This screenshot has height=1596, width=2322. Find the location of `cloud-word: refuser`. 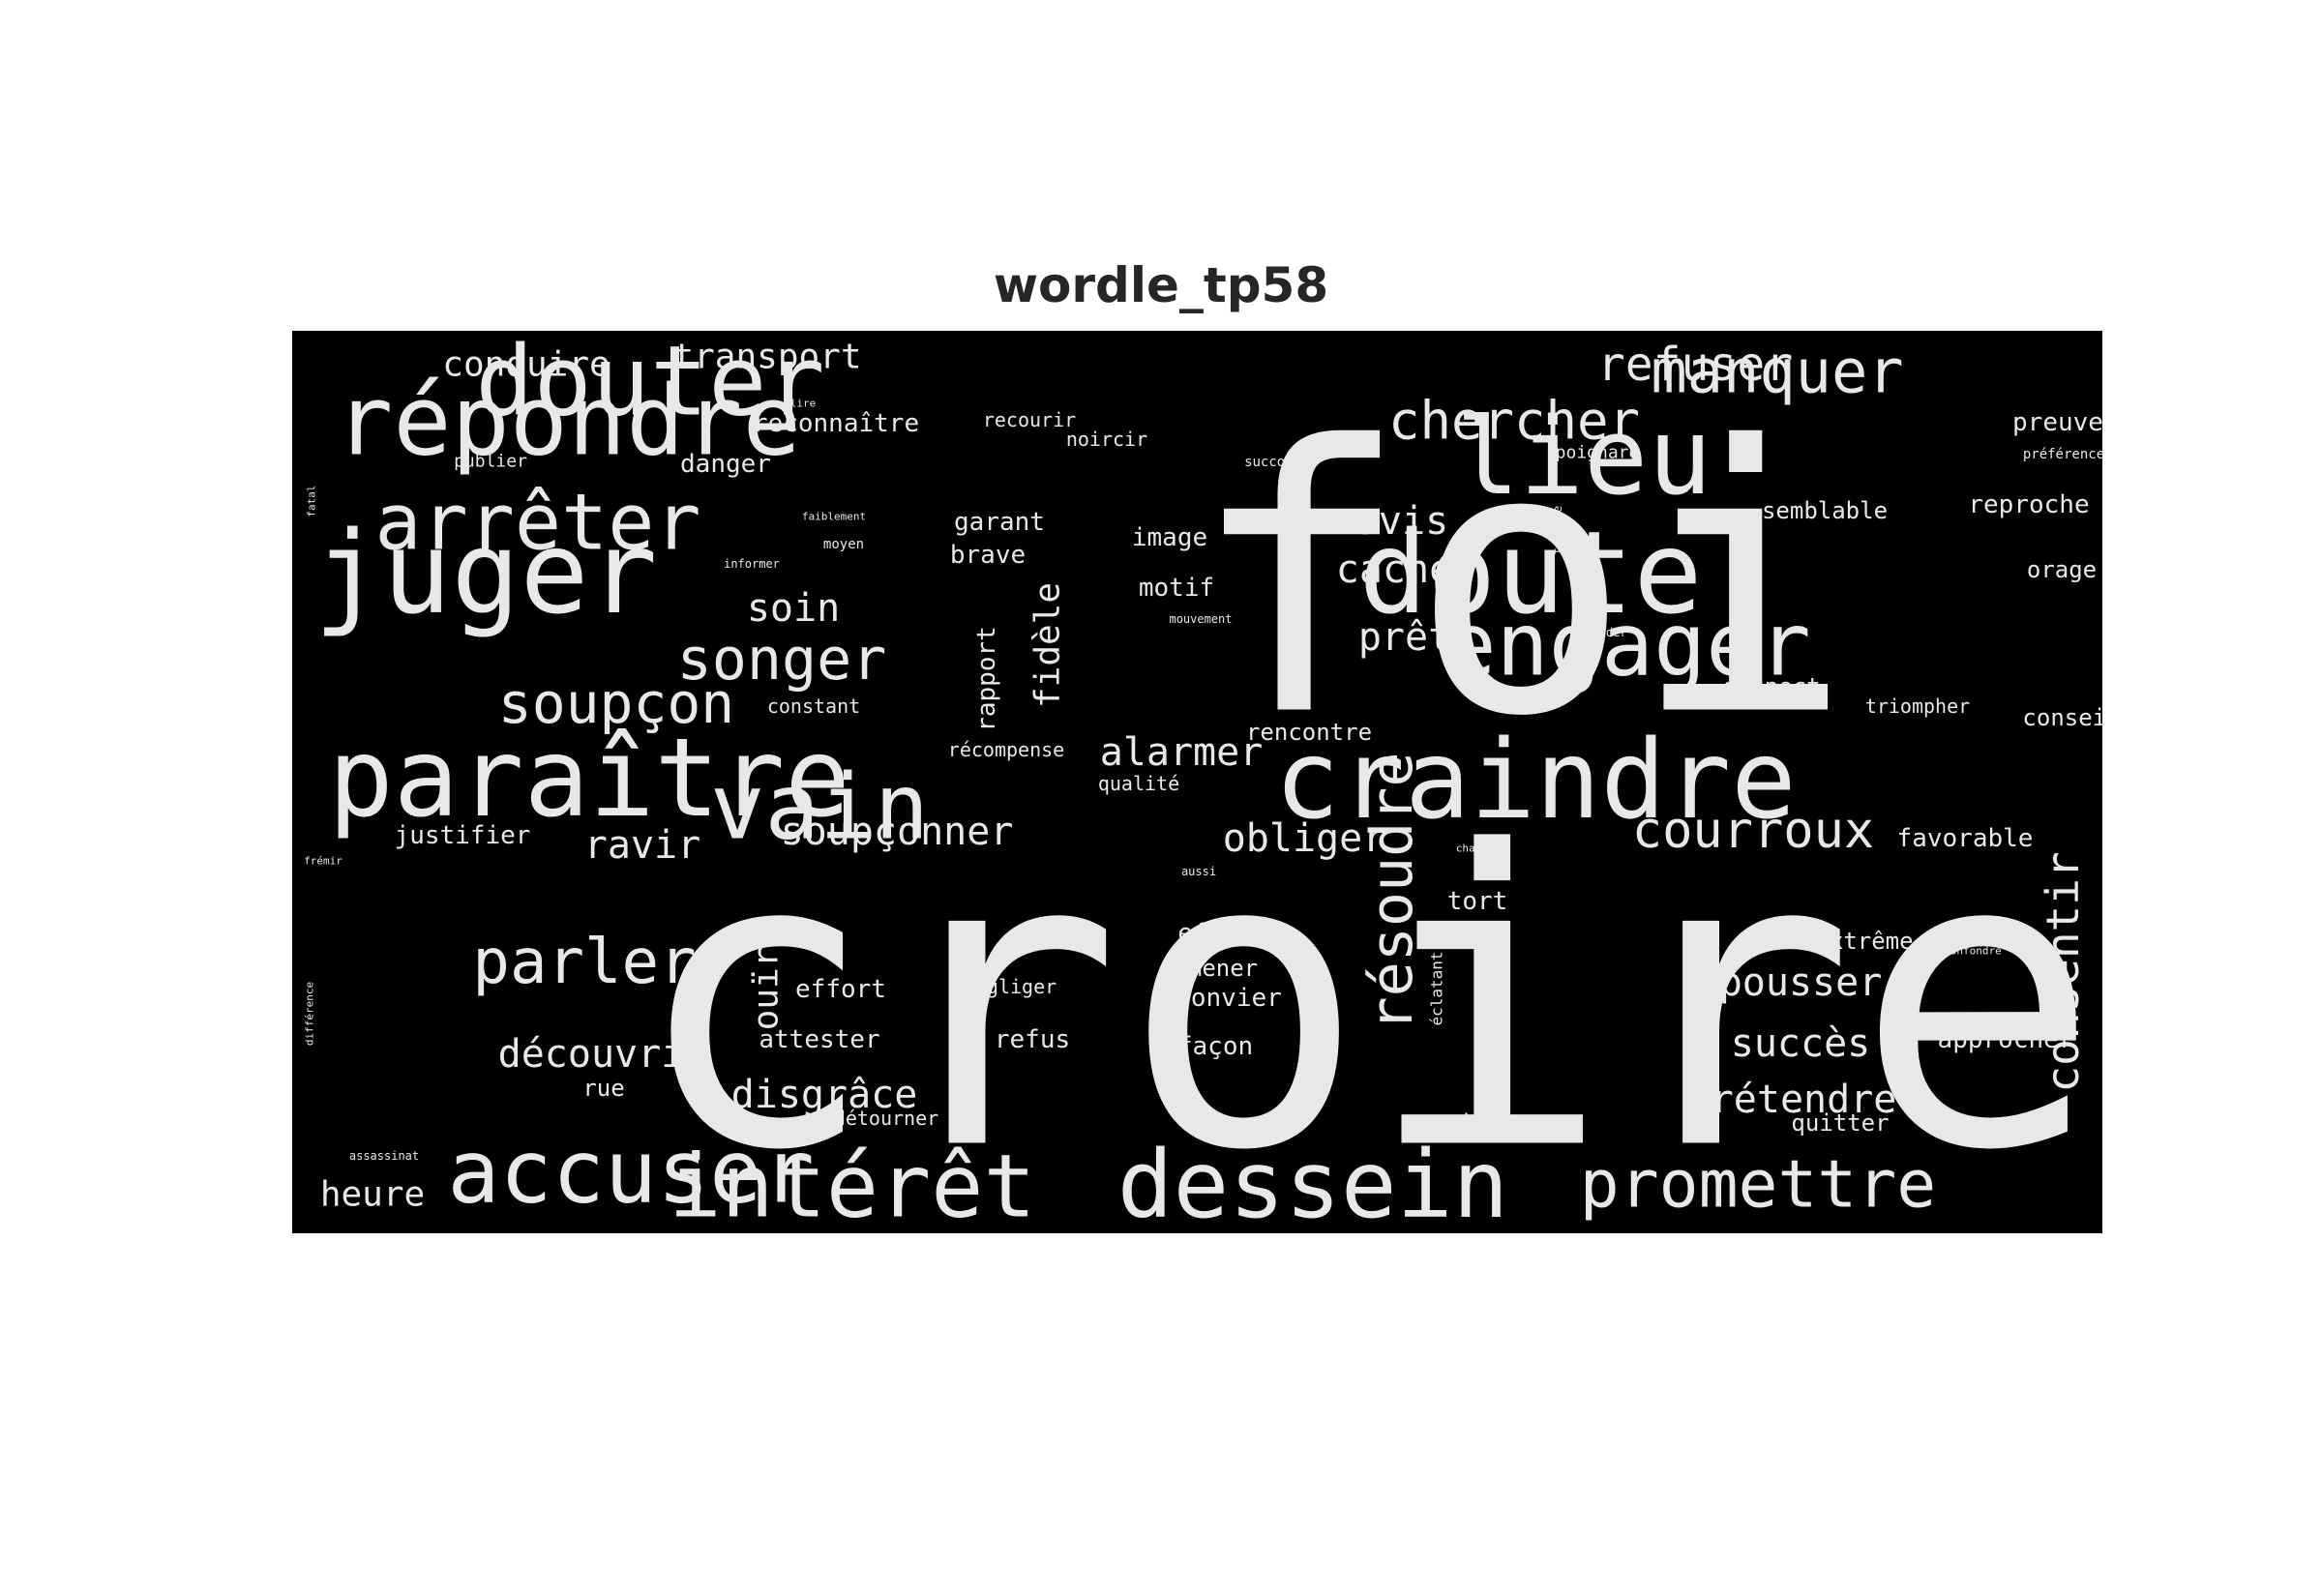

cloud-word: refuser is located at coordinates (1695, 365).